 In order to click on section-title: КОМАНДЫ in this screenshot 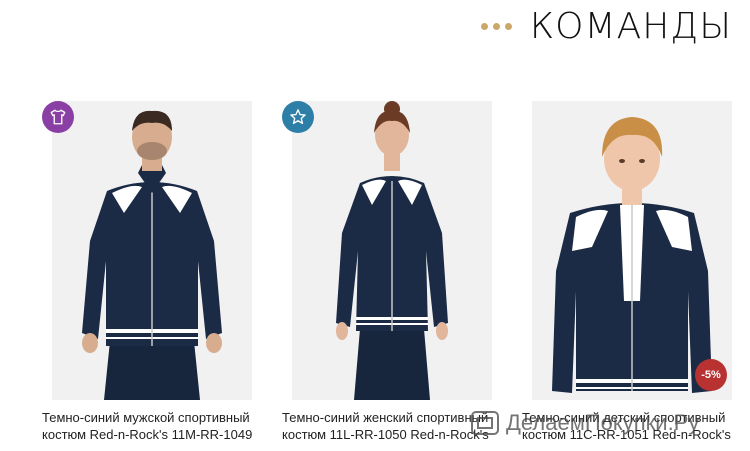, I will do `click(630, 26)`.